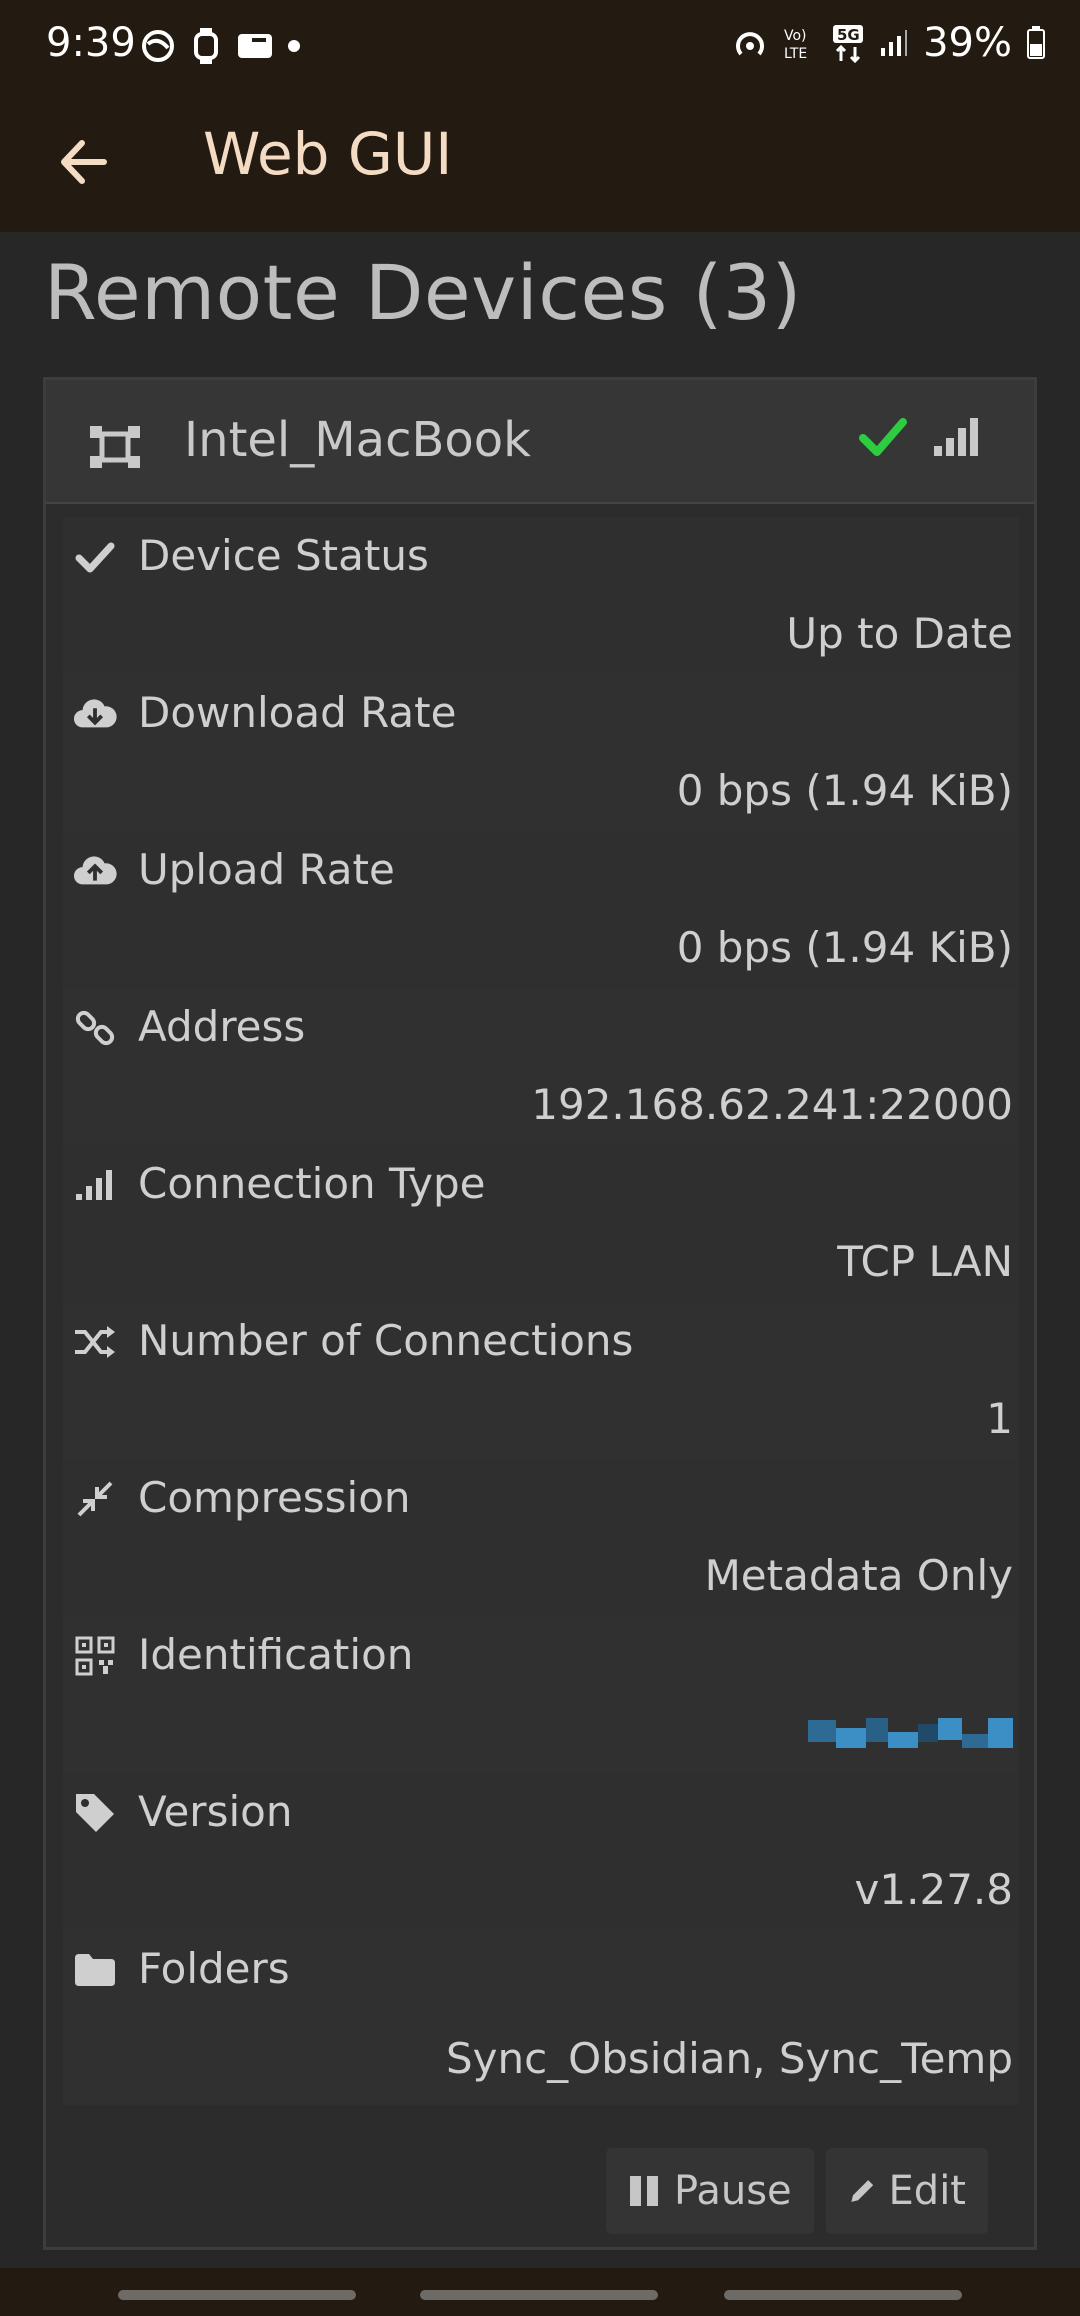 The width and height of the screenshot is (1080, 2316). Describe the element at coordinates (540, 46) in the screenshot. I see `status-bar: 9:39 Vo) LTE 5G 39%` at that location.